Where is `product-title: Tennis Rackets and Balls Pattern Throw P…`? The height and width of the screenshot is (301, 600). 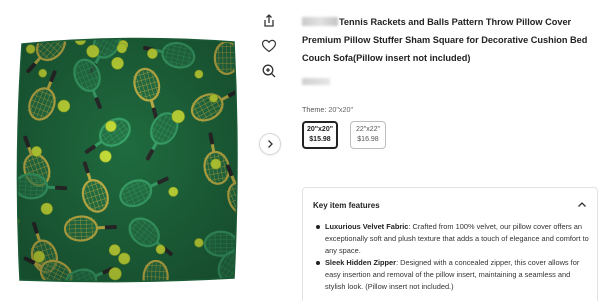 product-title: Tennis Rackets and Balls Pattern Throw P… is located at coordinates (445, 40).